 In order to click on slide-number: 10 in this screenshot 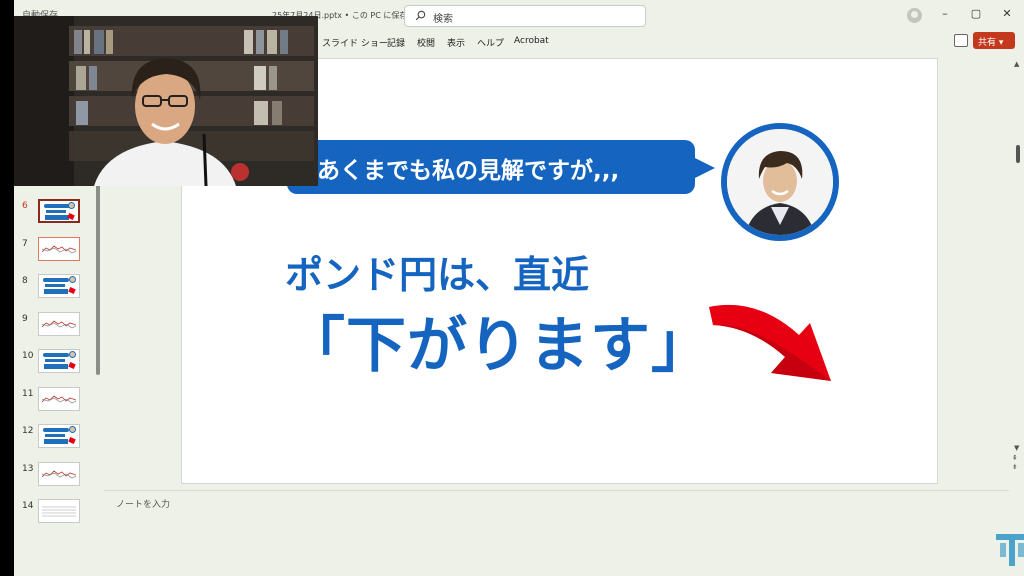, I will do `click(28, 356)`.